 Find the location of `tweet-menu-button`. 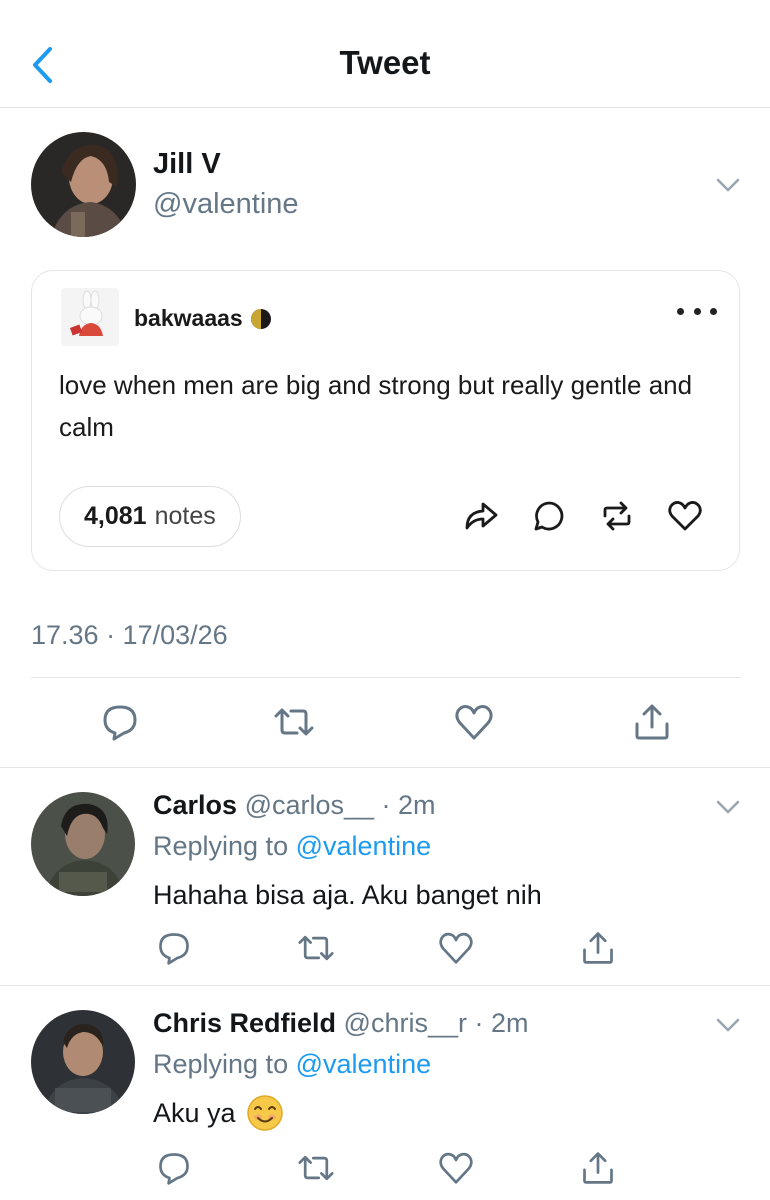

tweet-menu-button is located at coordinates (728, 185).